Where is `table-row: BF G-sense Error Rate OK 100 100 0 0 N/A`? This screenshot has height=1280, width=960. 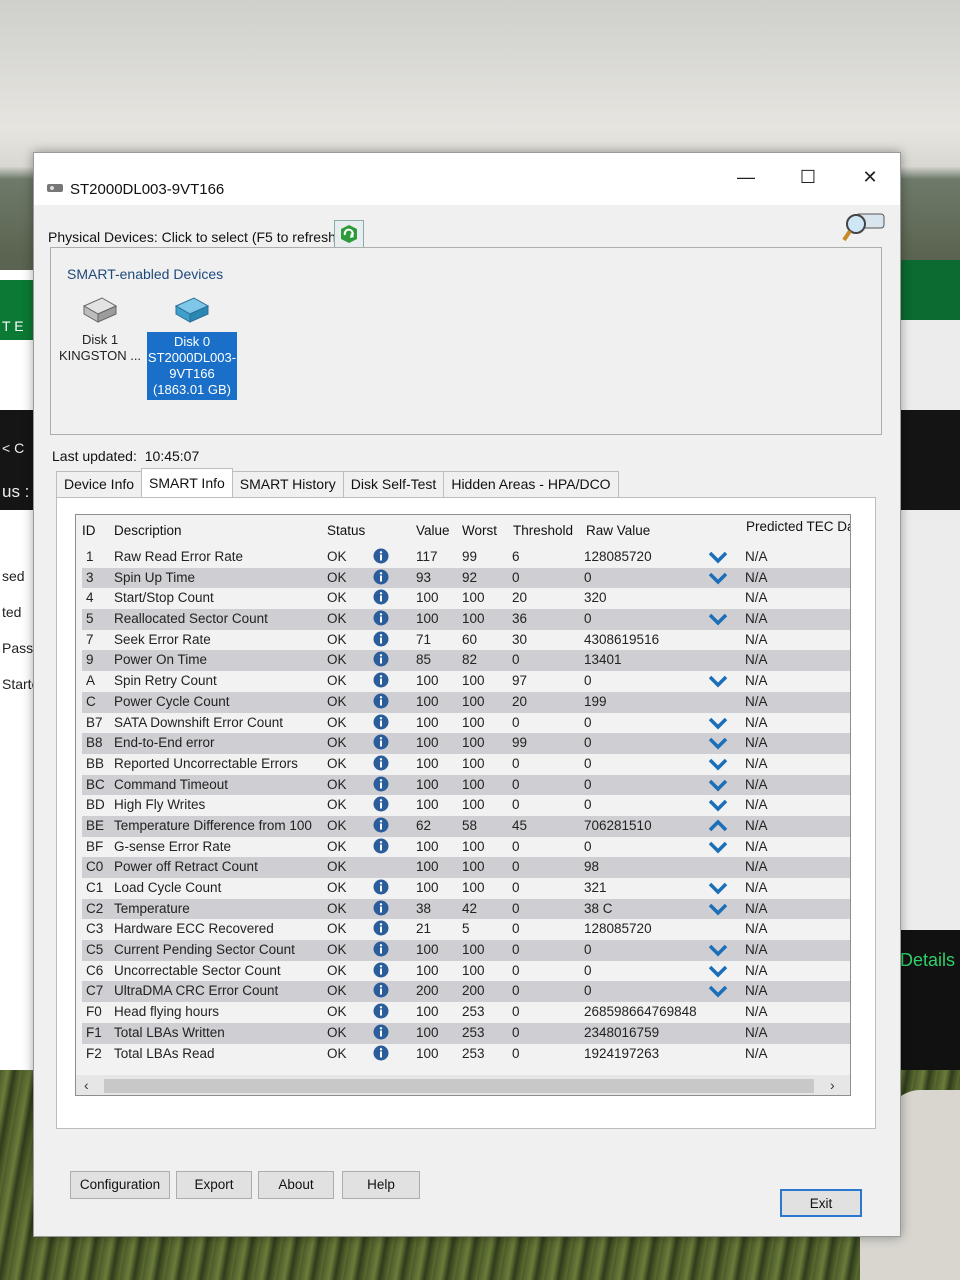 table-row: BF G-sense Error Rate OK 100 100 0 0 N/A is located at coordinates (466, 847).